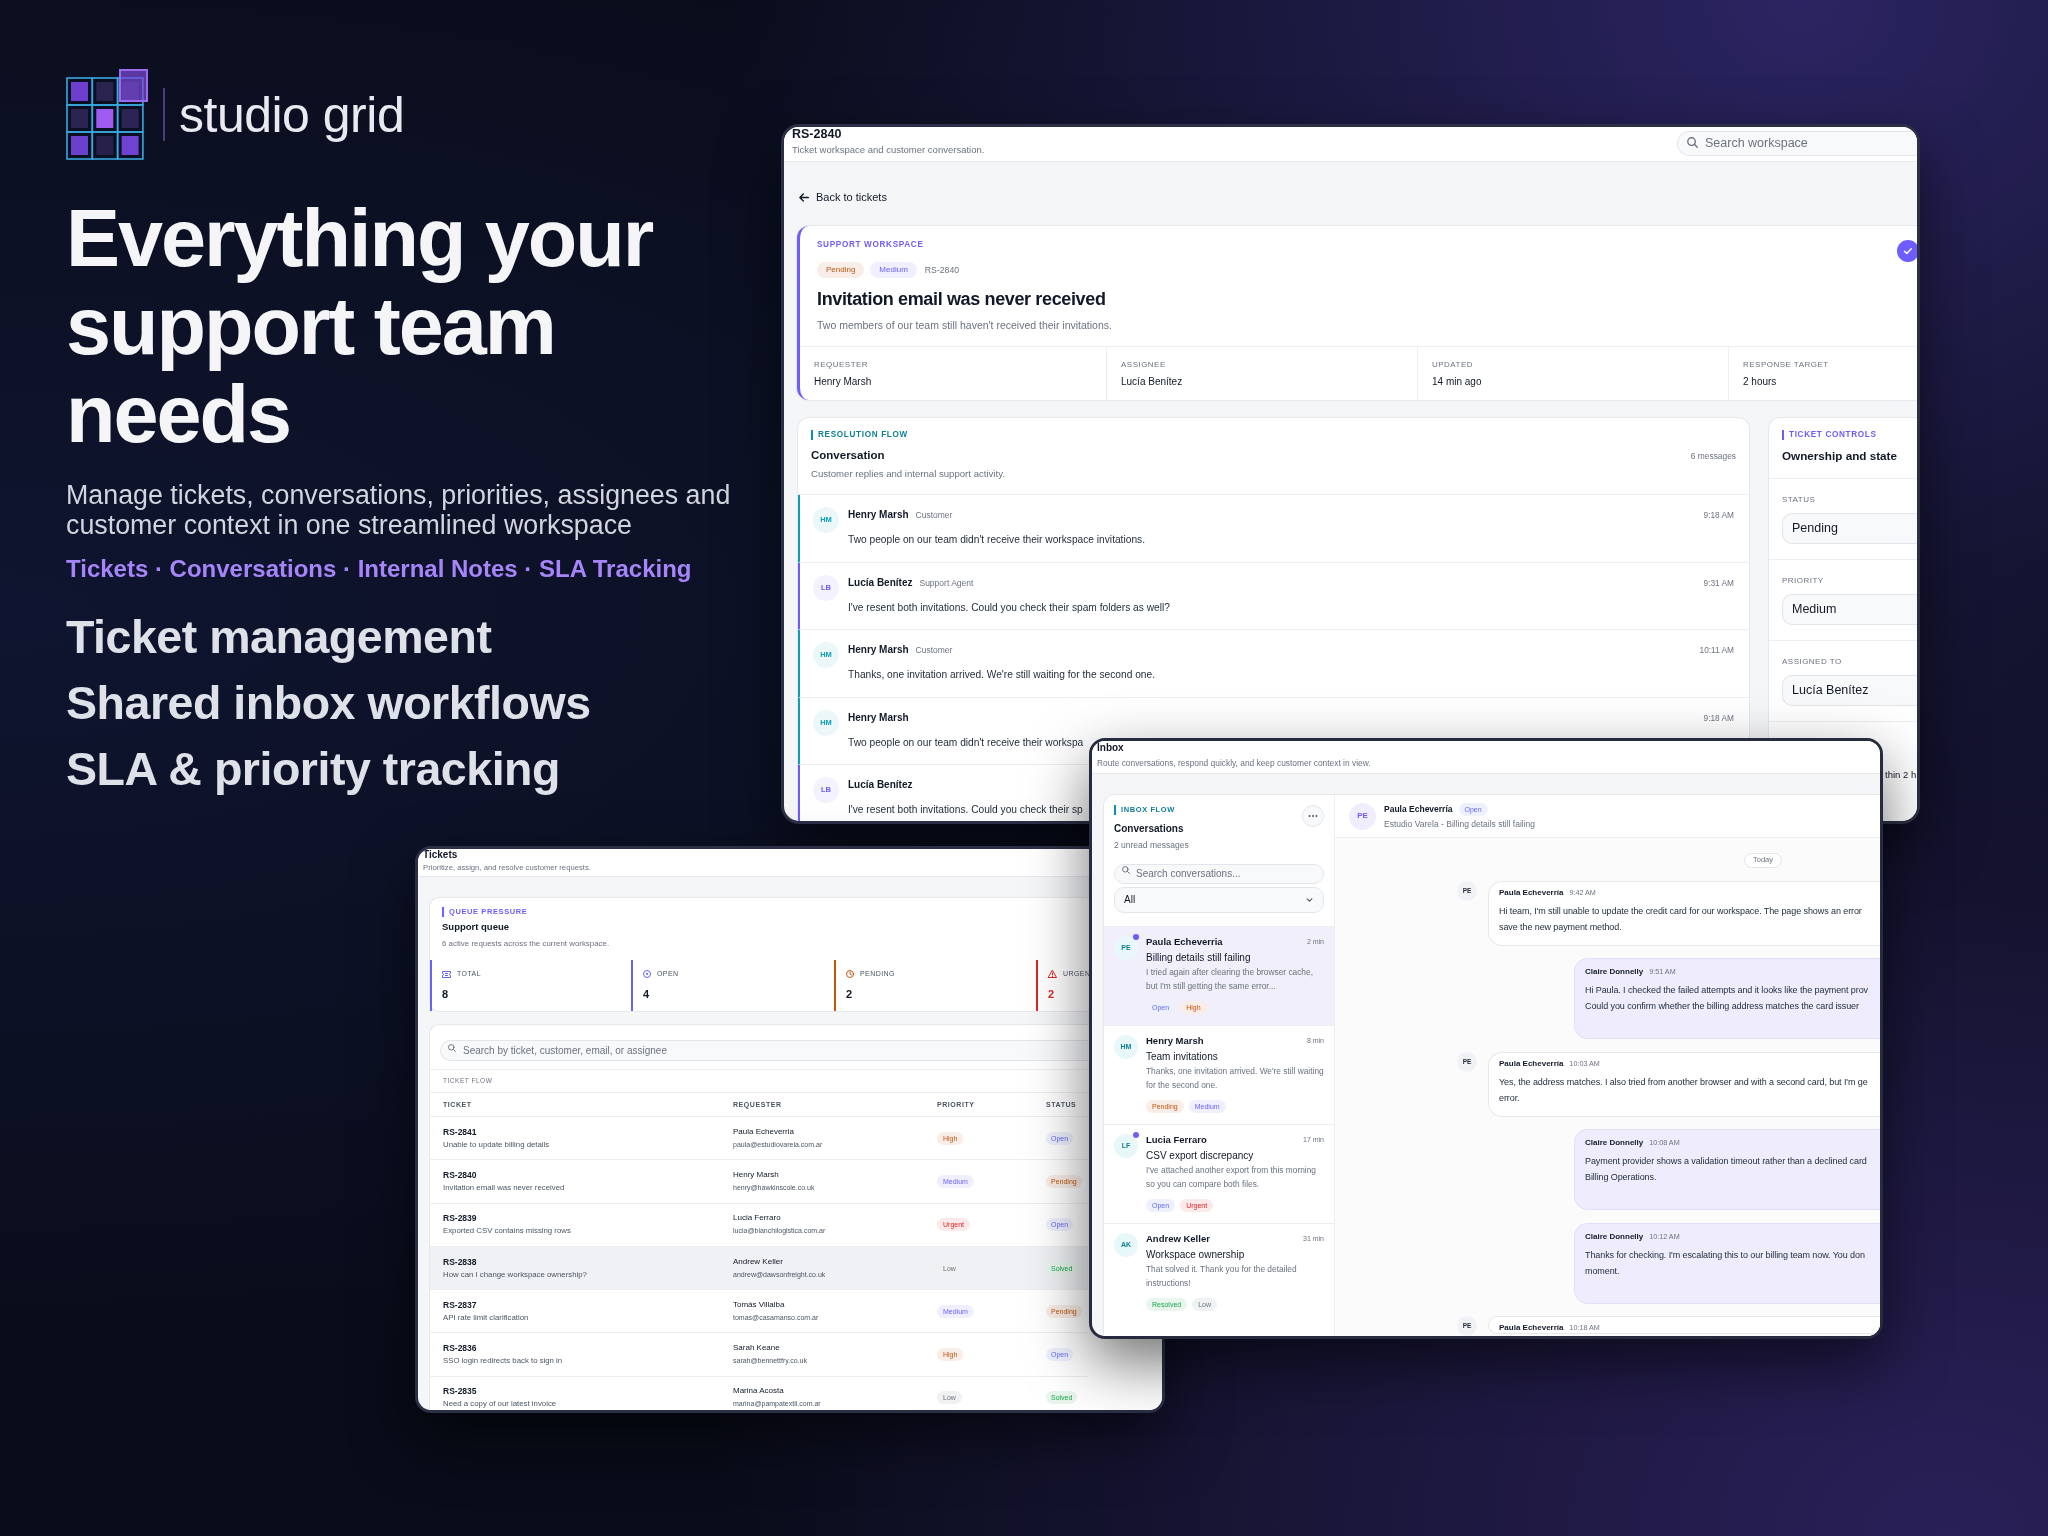 This screenshot has width=2048, height=1536. I want to click on message-preview: That solved it. Thank you for the detailed instructions!, so click(1222, 1276).